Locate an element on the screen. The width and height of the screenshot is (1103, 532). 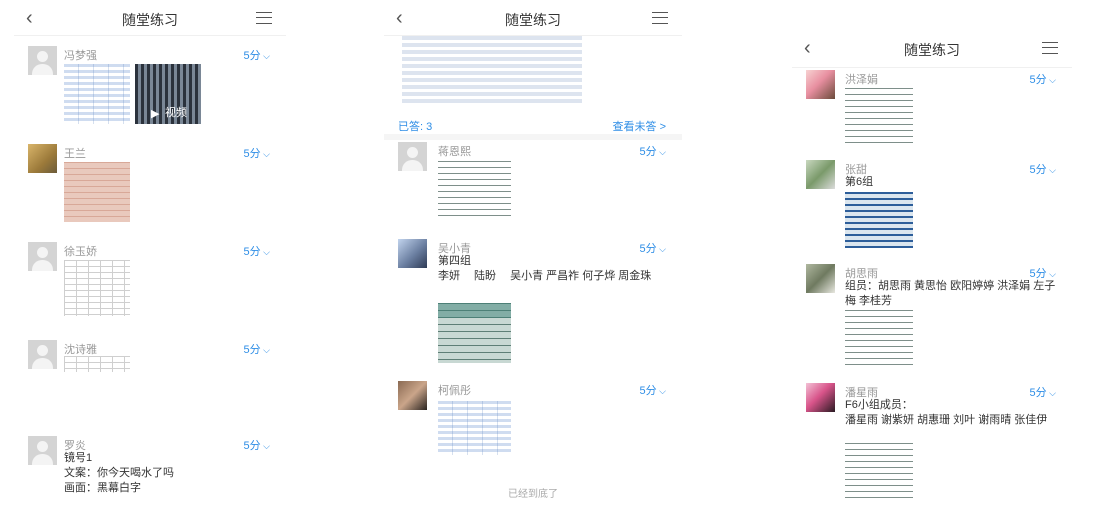
view-unanswered-link: 查看未答 > is located at coordinates (639, 126).